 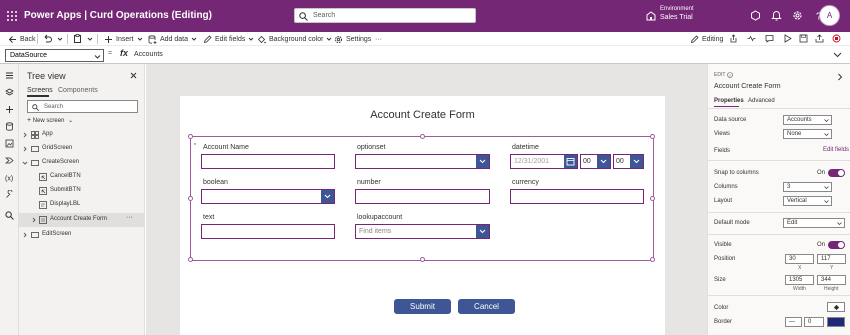 What do you see at coordinates (78, 90) in the screenshot?
I see `tab-components: Components` at bounding box center [78, 90].